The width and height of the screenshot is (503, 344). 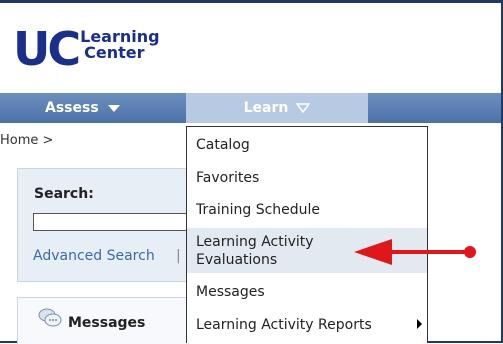 I want to click on breadcrumb-home: Home >, so click(x=26, y=140).